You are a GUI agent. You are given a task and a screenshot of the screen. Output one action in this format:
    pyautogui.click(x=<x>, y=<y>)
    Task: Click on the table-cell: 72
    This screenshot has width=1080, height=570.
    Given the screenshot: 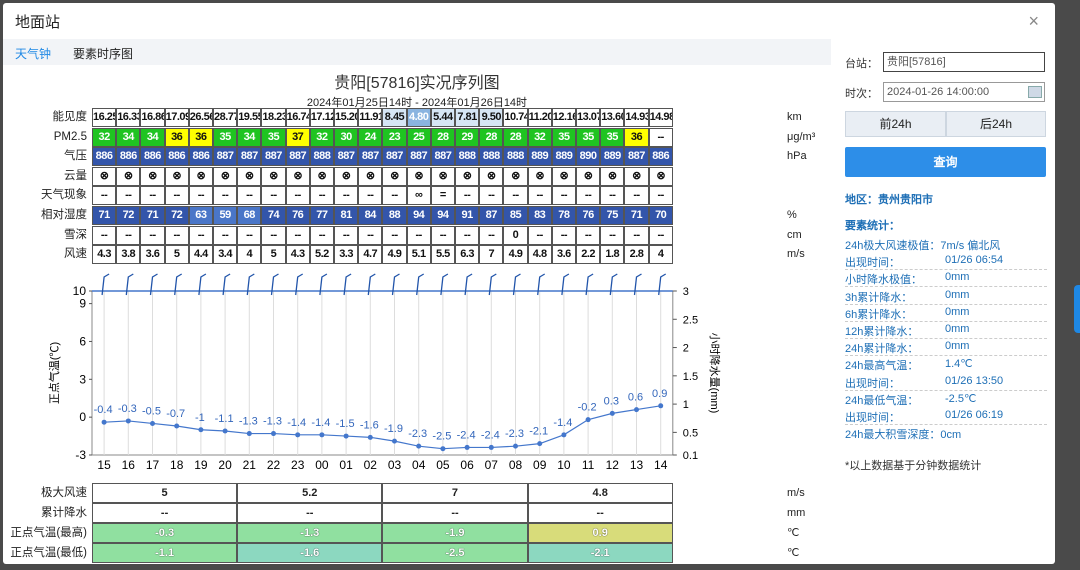 What is the action you would take?
    pyautogui.click(x=128, y=215)
    